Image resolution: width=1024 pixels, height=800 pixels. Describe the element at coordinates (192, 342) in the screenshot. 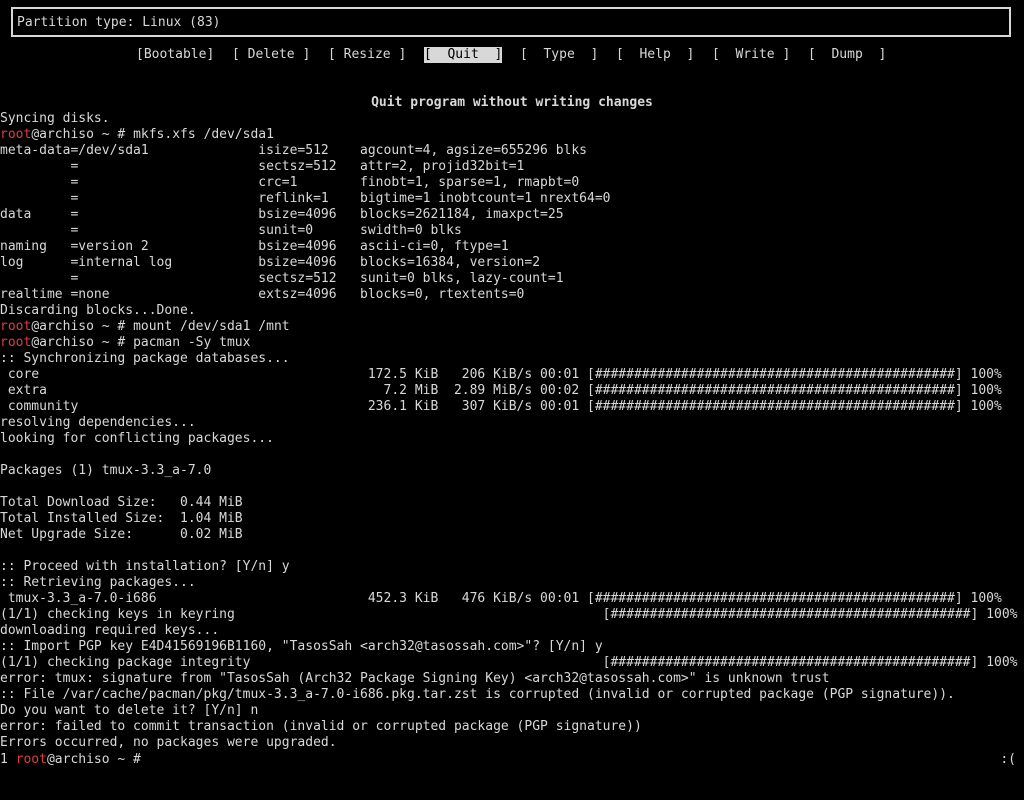

I see `shell-command: pacman -Sy tmux` at that location.